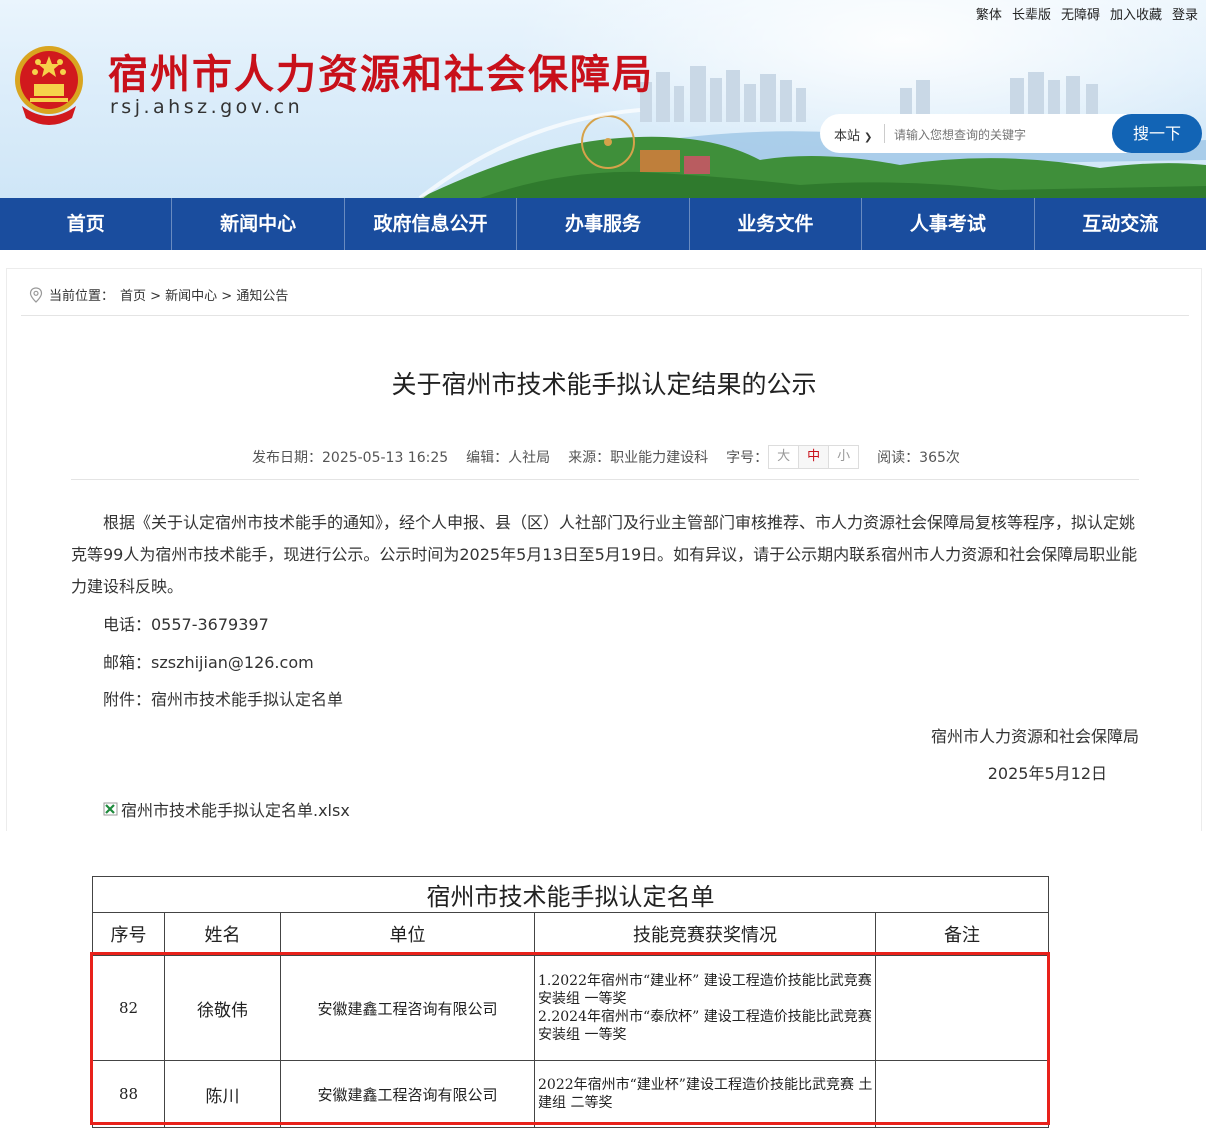  I want to click on excel-file-icon, so click(110, 809).